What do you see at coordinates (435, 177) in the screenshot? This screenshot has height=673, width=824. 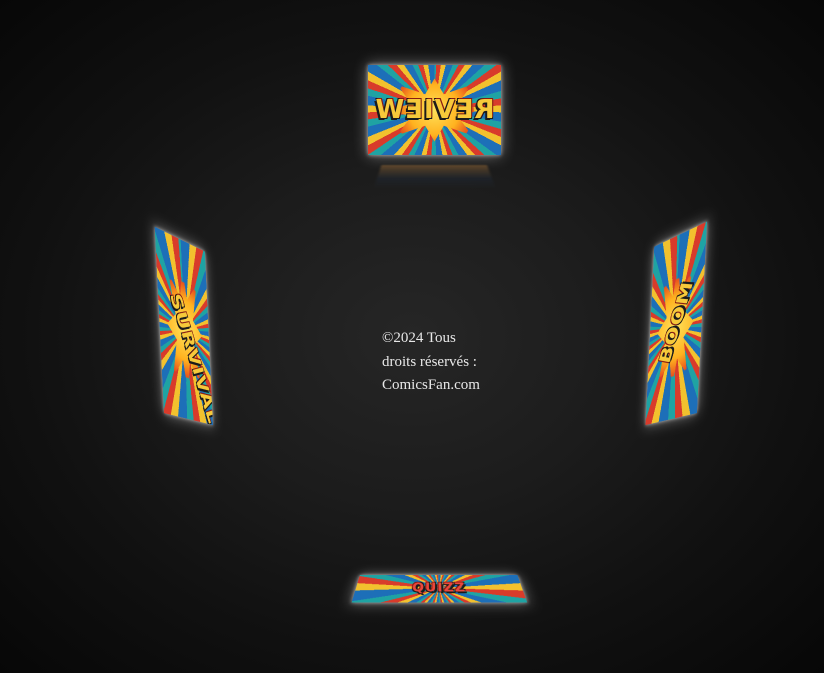 I see `card-reflection` at bounding box center [435, 177].